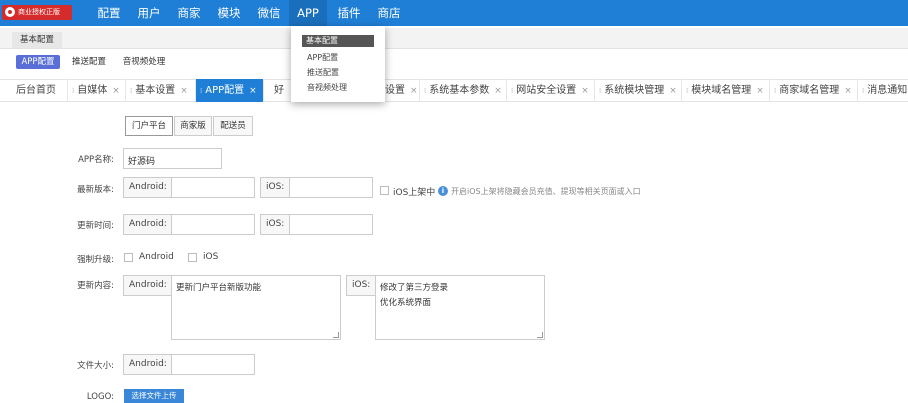  What do you see at coordinates (10, 12) in the screenshot?
I see `badge-icon` at bounding box center [10, 12].